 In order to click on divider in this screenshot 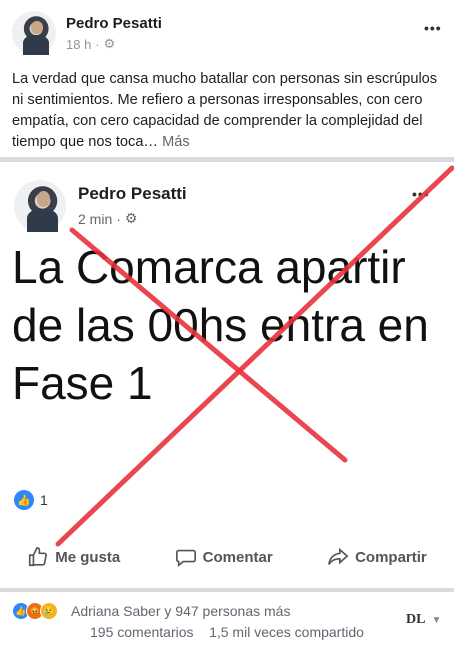, I will do `click(227, 590)`.